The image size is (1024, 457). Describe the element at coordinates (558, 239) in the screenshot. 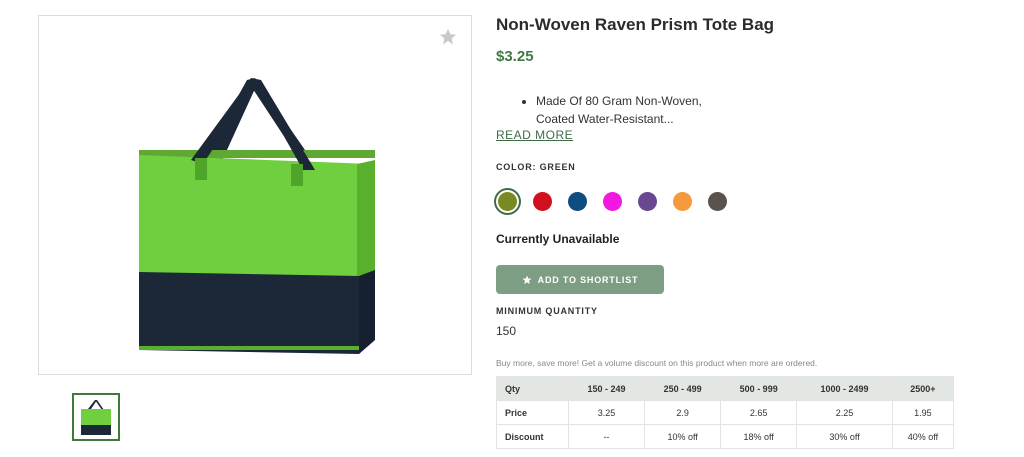

I see `availability-status: Currently Unavailable` at that location.